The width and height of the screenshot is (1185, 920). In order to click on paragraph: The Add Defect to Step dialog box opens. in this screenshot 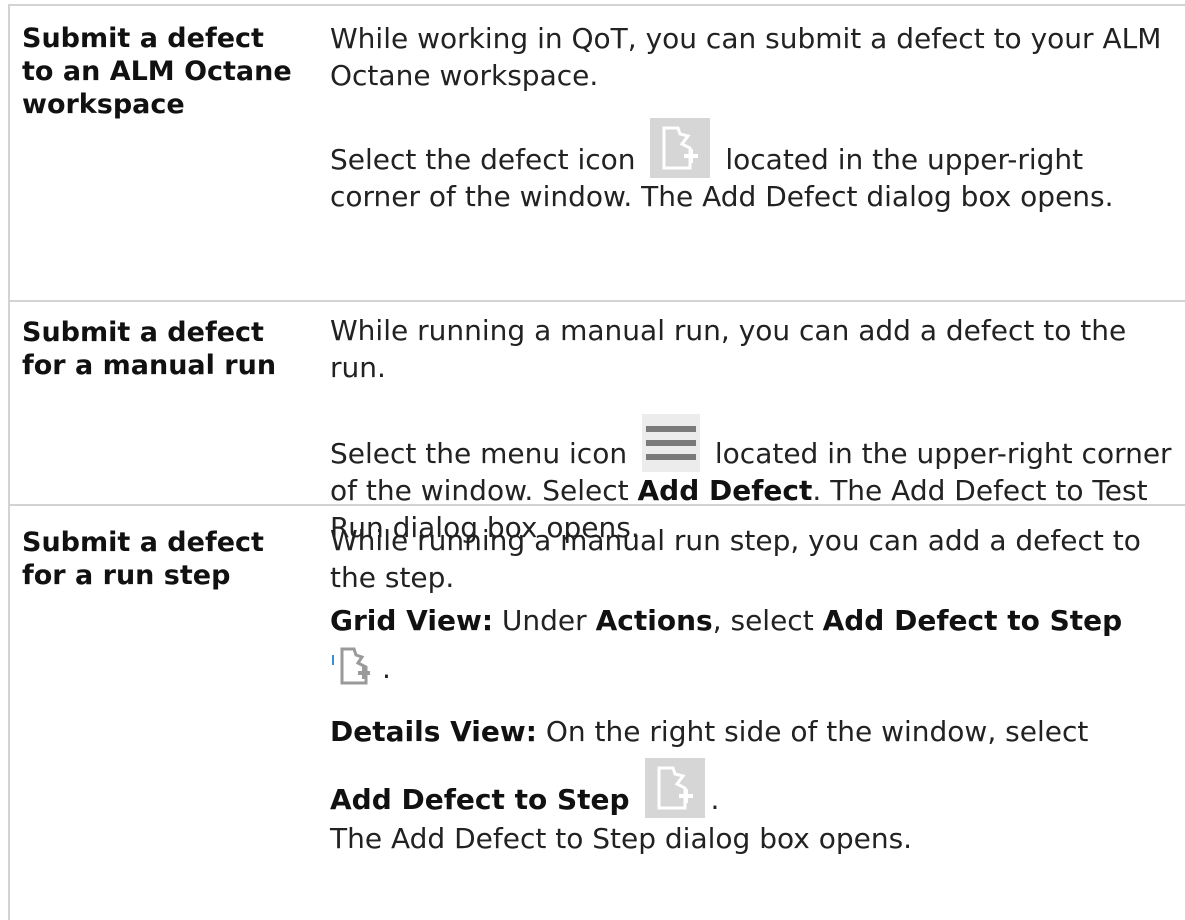, I will do `click(621, 838)`.